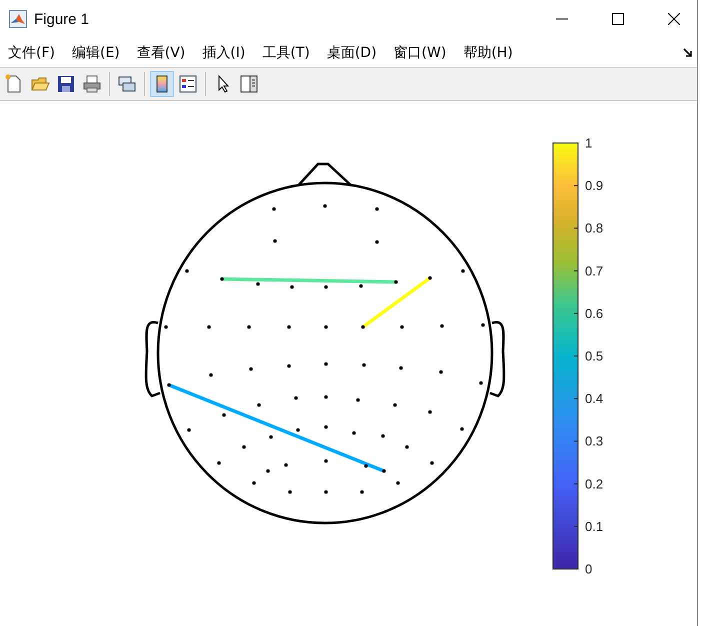 Image resolution: width=701 pixels, height=626 pixels. I want to click on colorbar-tick-label: 1, so click(588, 143).